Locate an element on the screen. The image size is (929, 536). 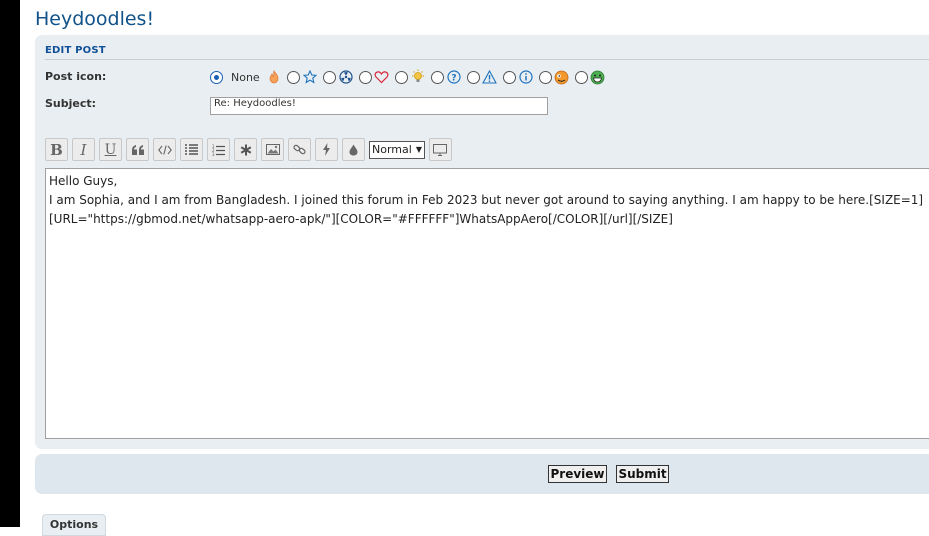
underline-button: U is located at coordinates (110, 149).